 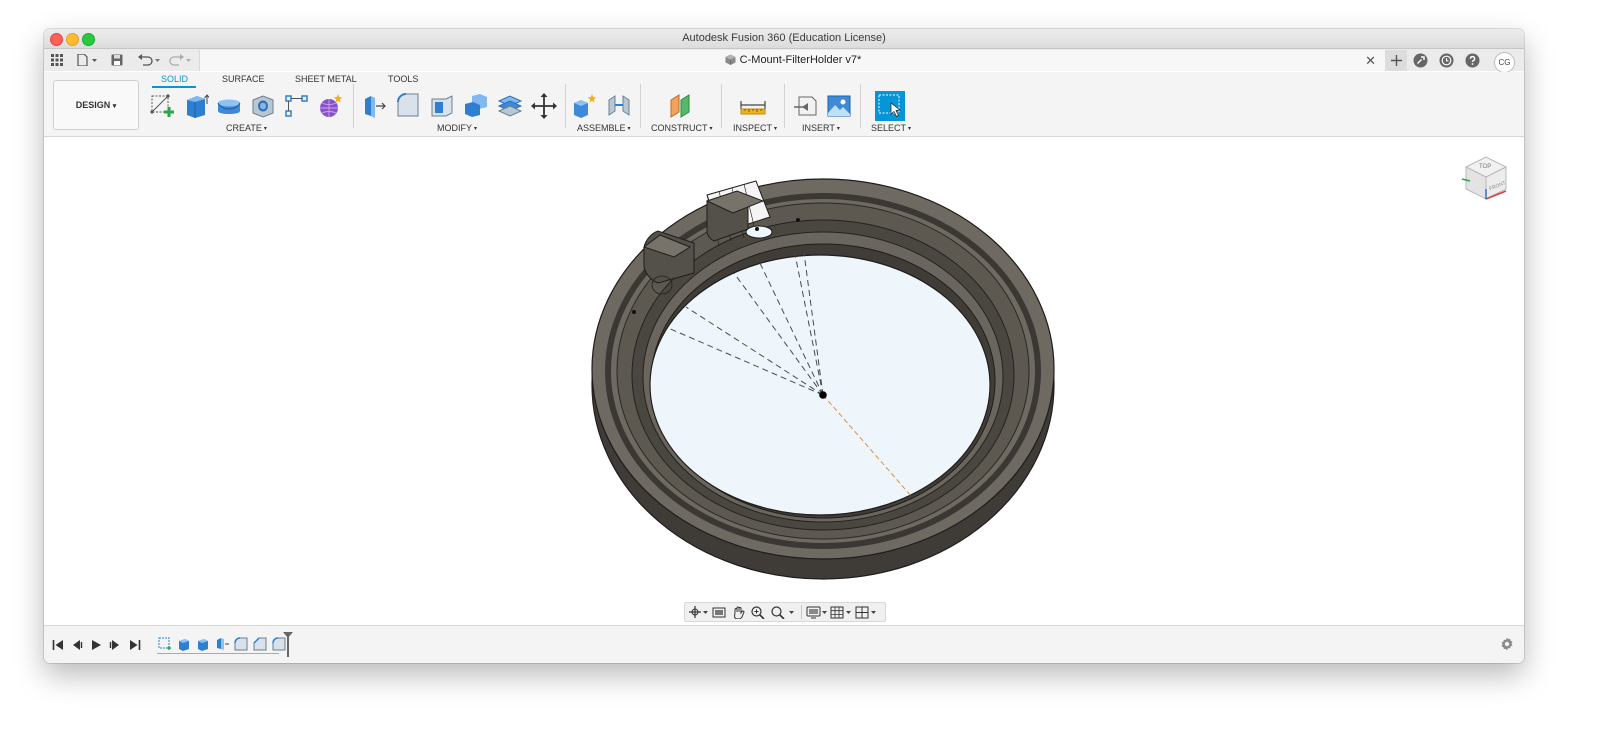 What do you see at coordinates (699, 612) in the screenshot?
I see `orbit-icon` at bounding box center [699, 612].